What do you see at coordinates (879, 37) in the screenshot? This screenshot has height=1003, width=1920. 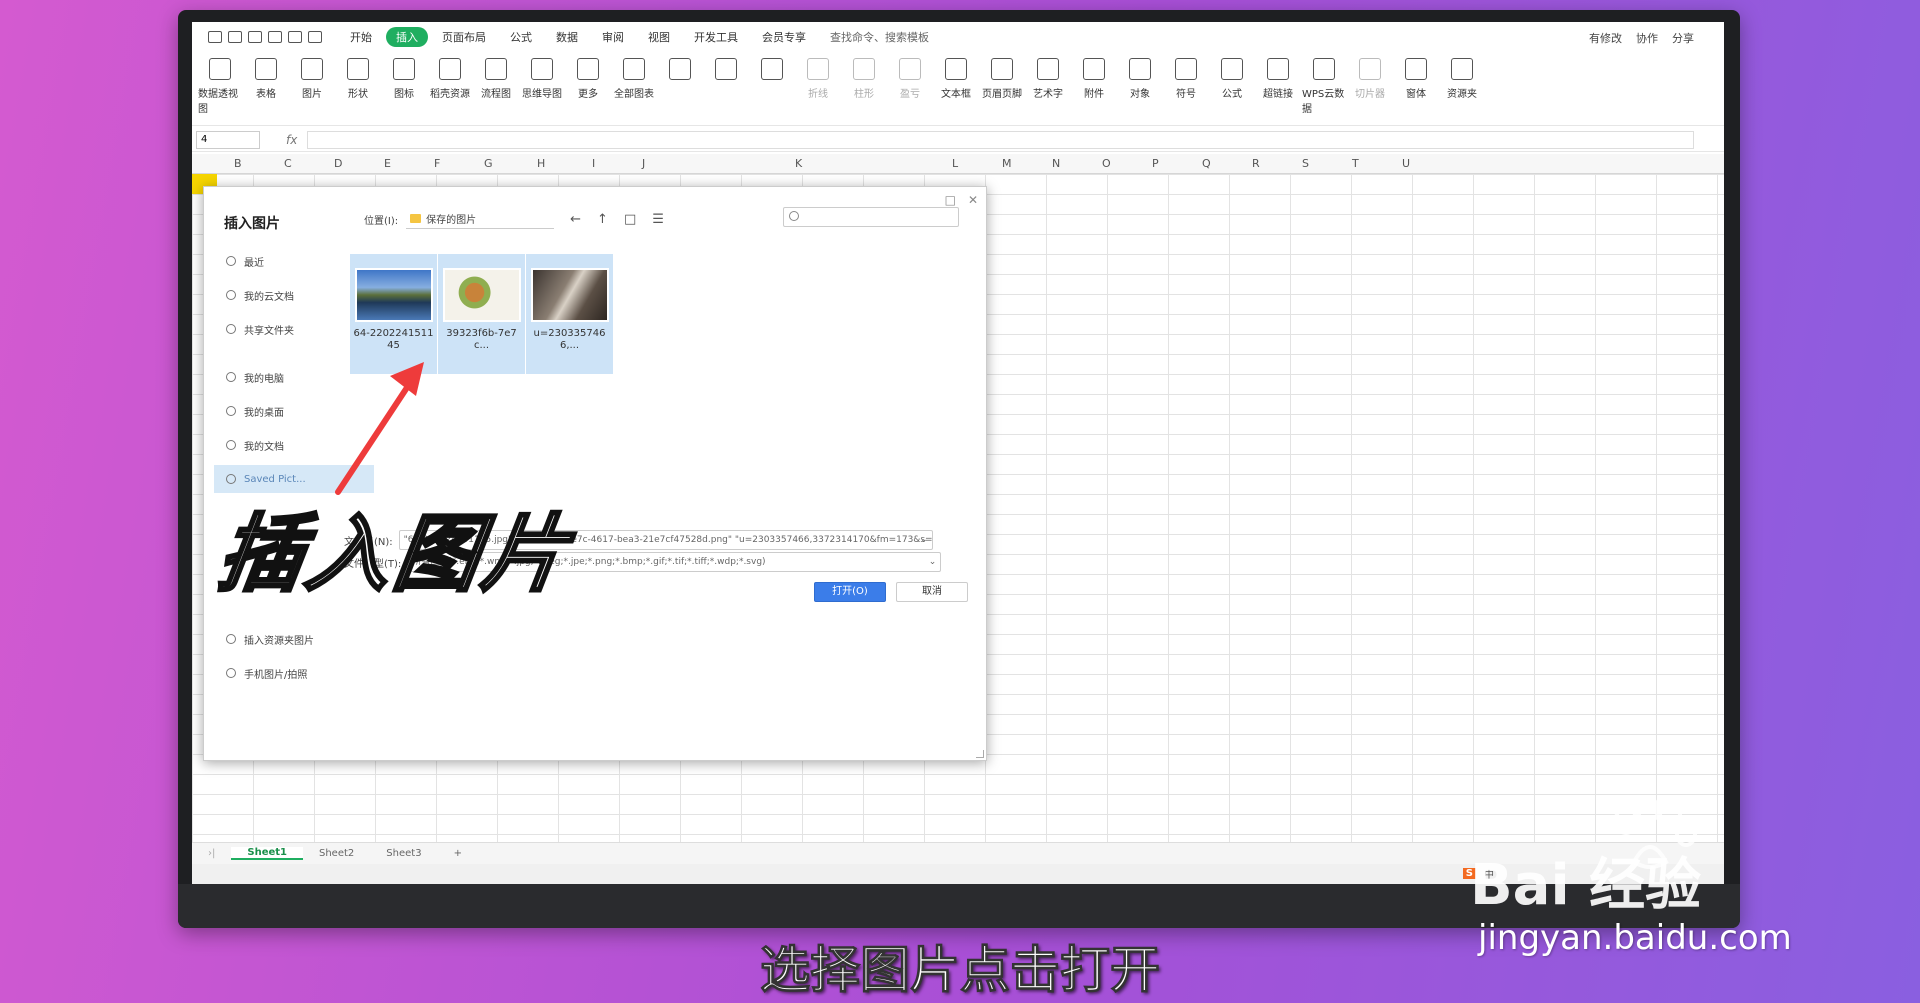 I see `command-search: 查找命令、搜索模板` at bounding box center [879, 37].